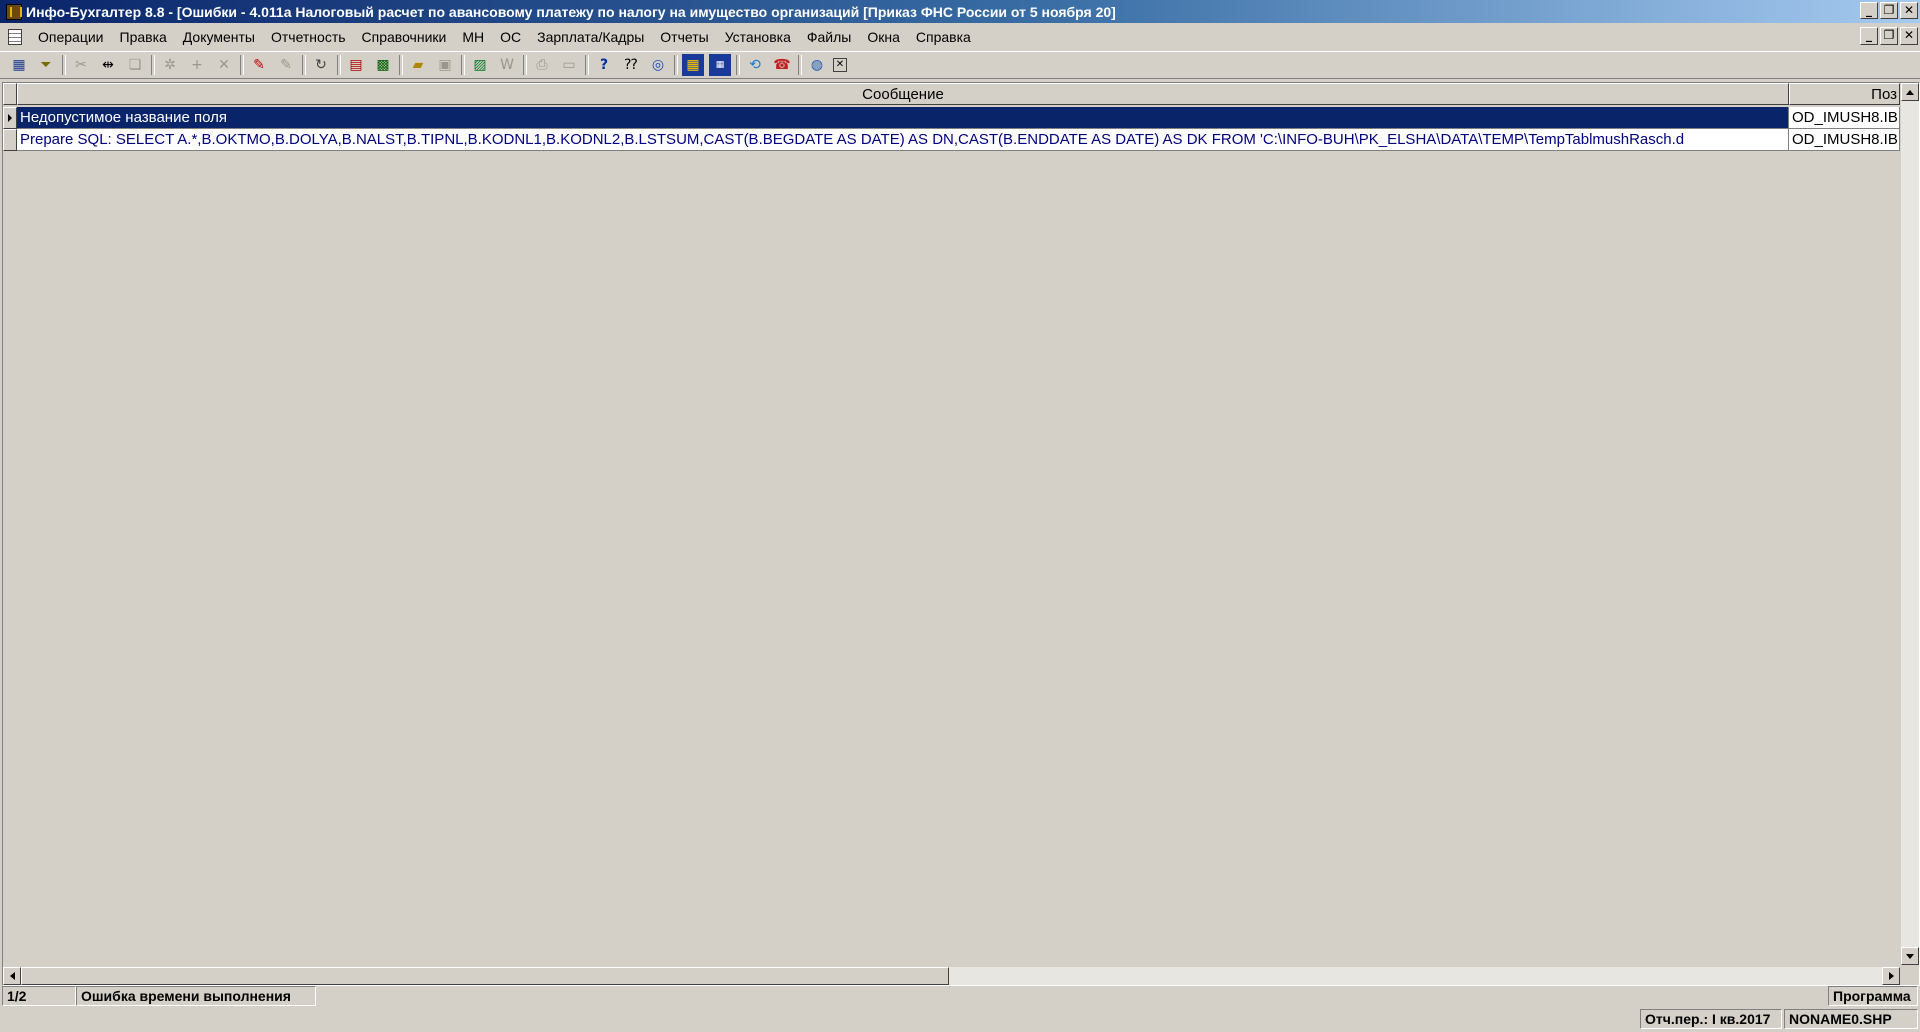 This screenshot has width=1920, height=1032. Describe the element at coordinates (39, 996) in the screenshot. I see `record-counter: 1/2` at that location.